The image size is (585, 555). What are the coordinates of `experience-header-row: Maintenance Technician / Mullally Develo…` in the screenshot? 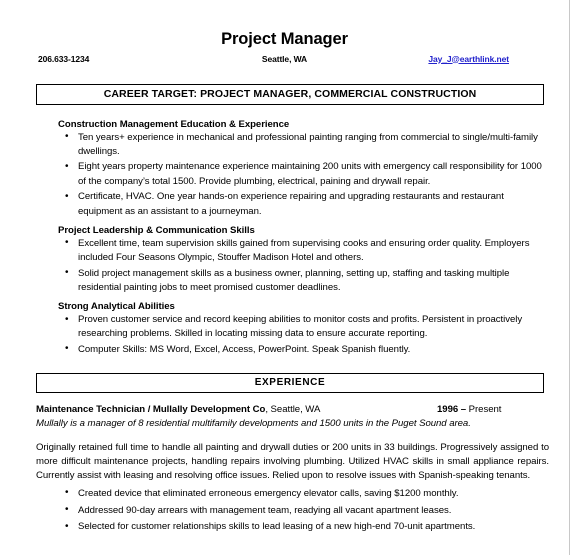 It's located at (292, 410).